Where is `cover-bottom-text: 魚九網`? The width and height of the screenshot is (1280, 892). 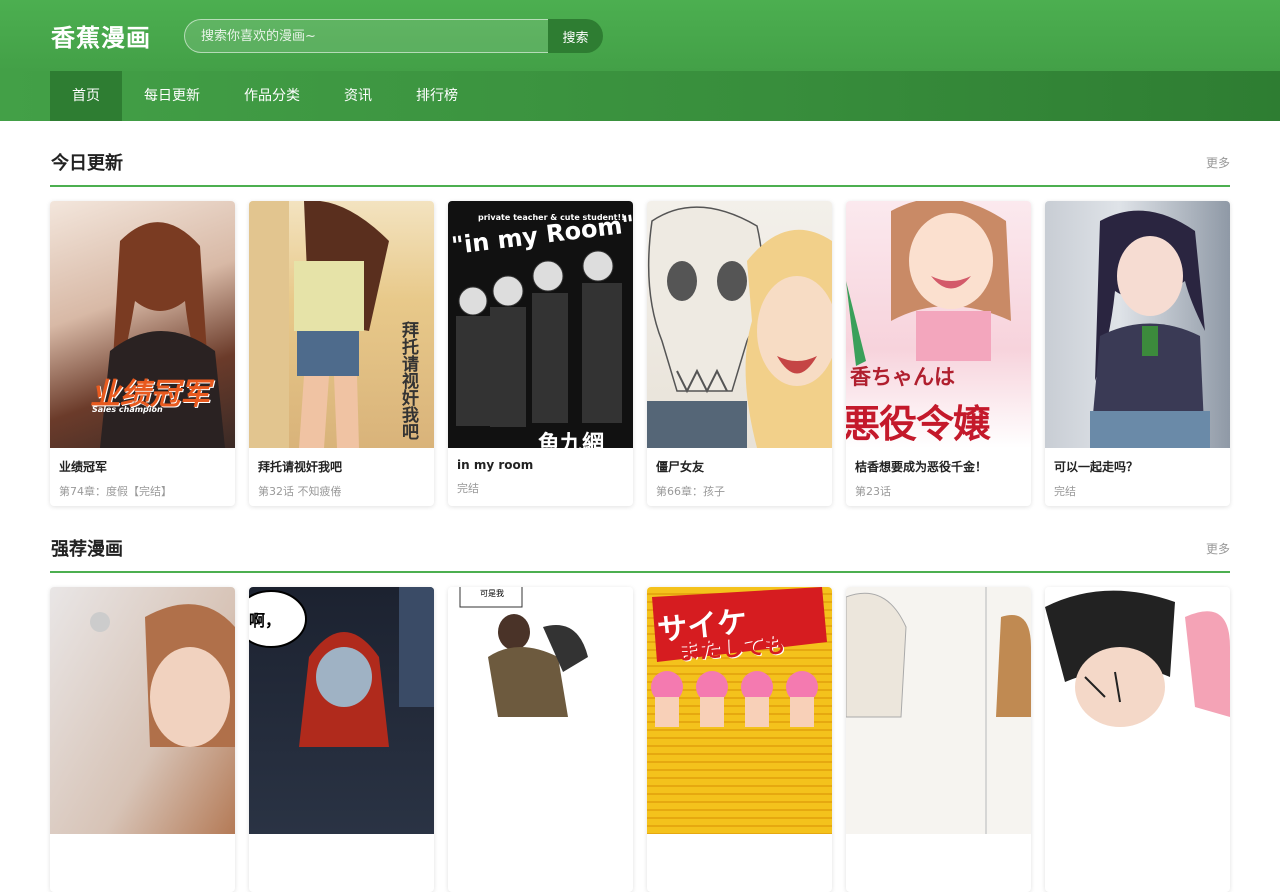
cover-bottom-text: 魚九網 is located at coordinates (571, 440).